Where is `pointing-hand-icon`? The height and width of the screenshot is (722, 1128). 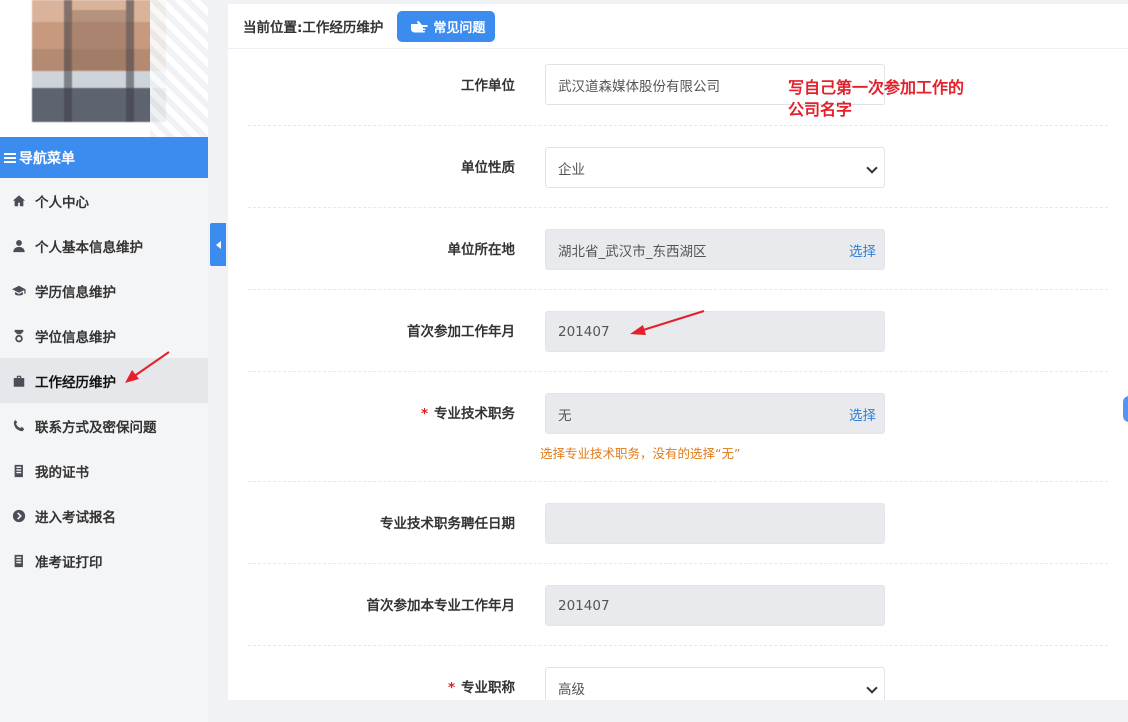
pointing-hand-icon is located at coordinates (420, 26).